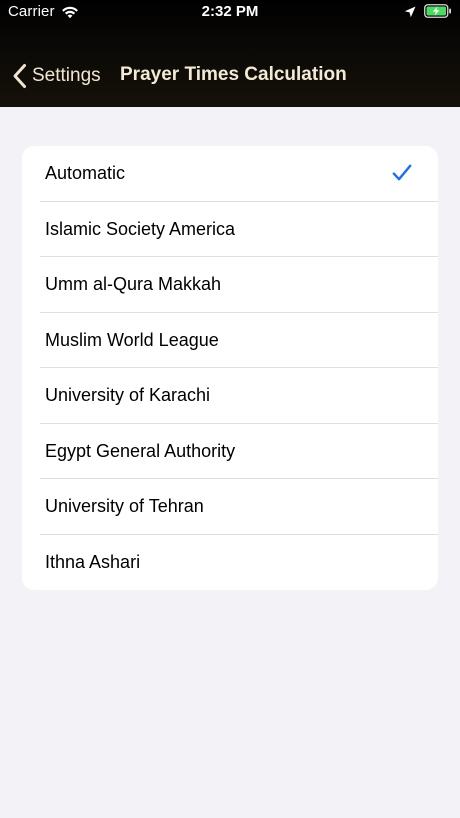 This screenshot has width=460, height=818. Describe the element at coordinates (133, 284) in the screenshot. I see `method-label: Umm al-Qura Makkah` at that location.